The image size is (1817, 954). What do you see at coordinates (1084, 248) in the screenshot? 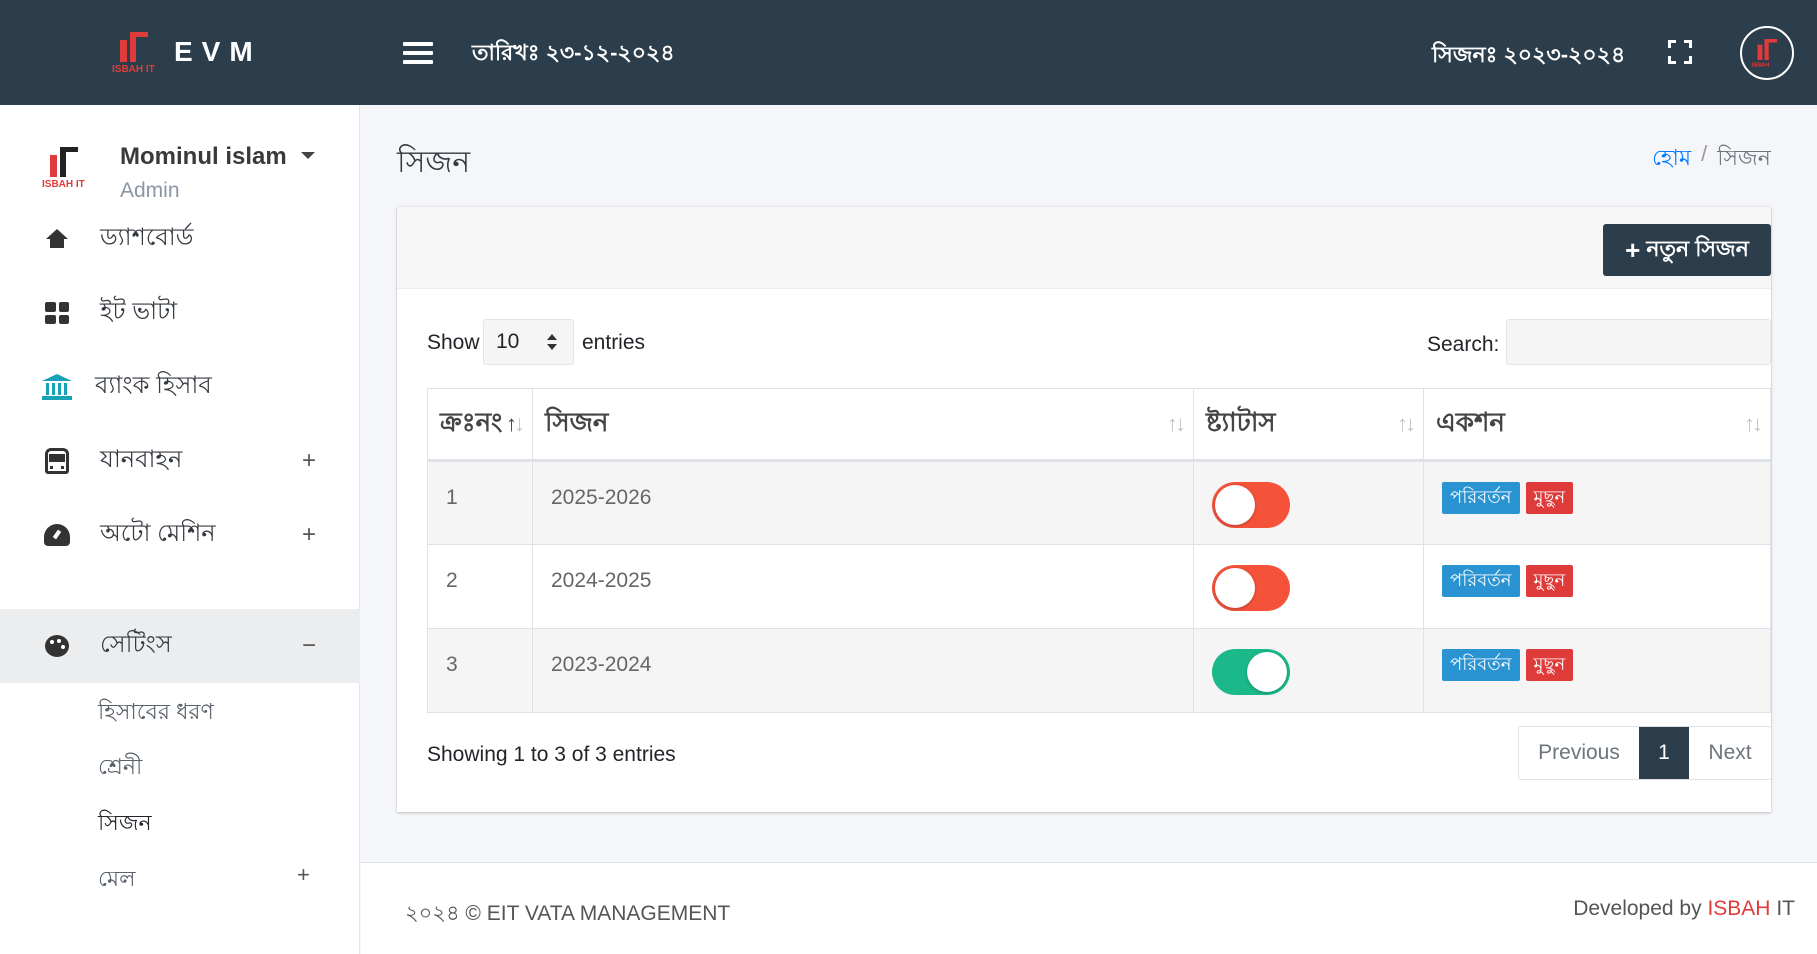
I see `card-header: + নতুন সিজন` at bounding box center [1084, 248].